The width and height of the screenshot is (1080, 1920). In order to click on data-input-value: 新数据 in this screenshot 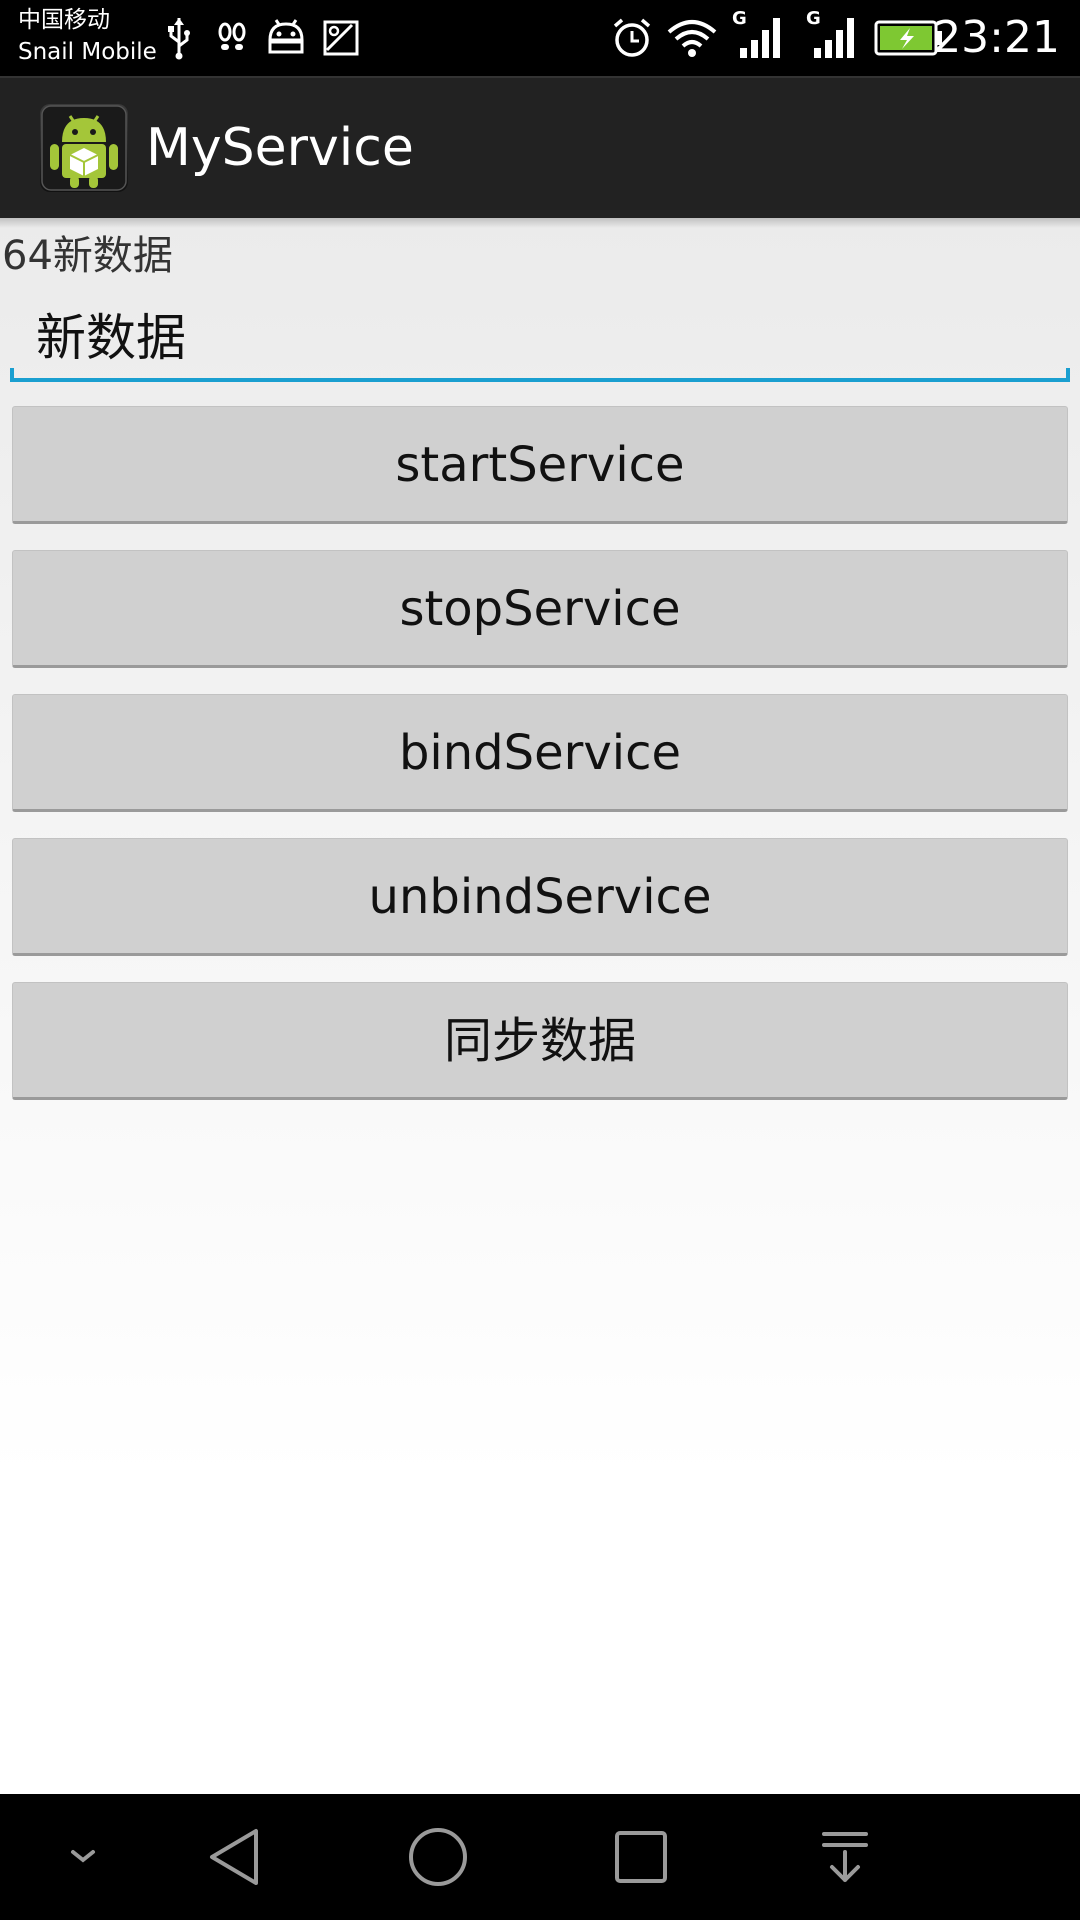, I will do `click(111, 338)`.